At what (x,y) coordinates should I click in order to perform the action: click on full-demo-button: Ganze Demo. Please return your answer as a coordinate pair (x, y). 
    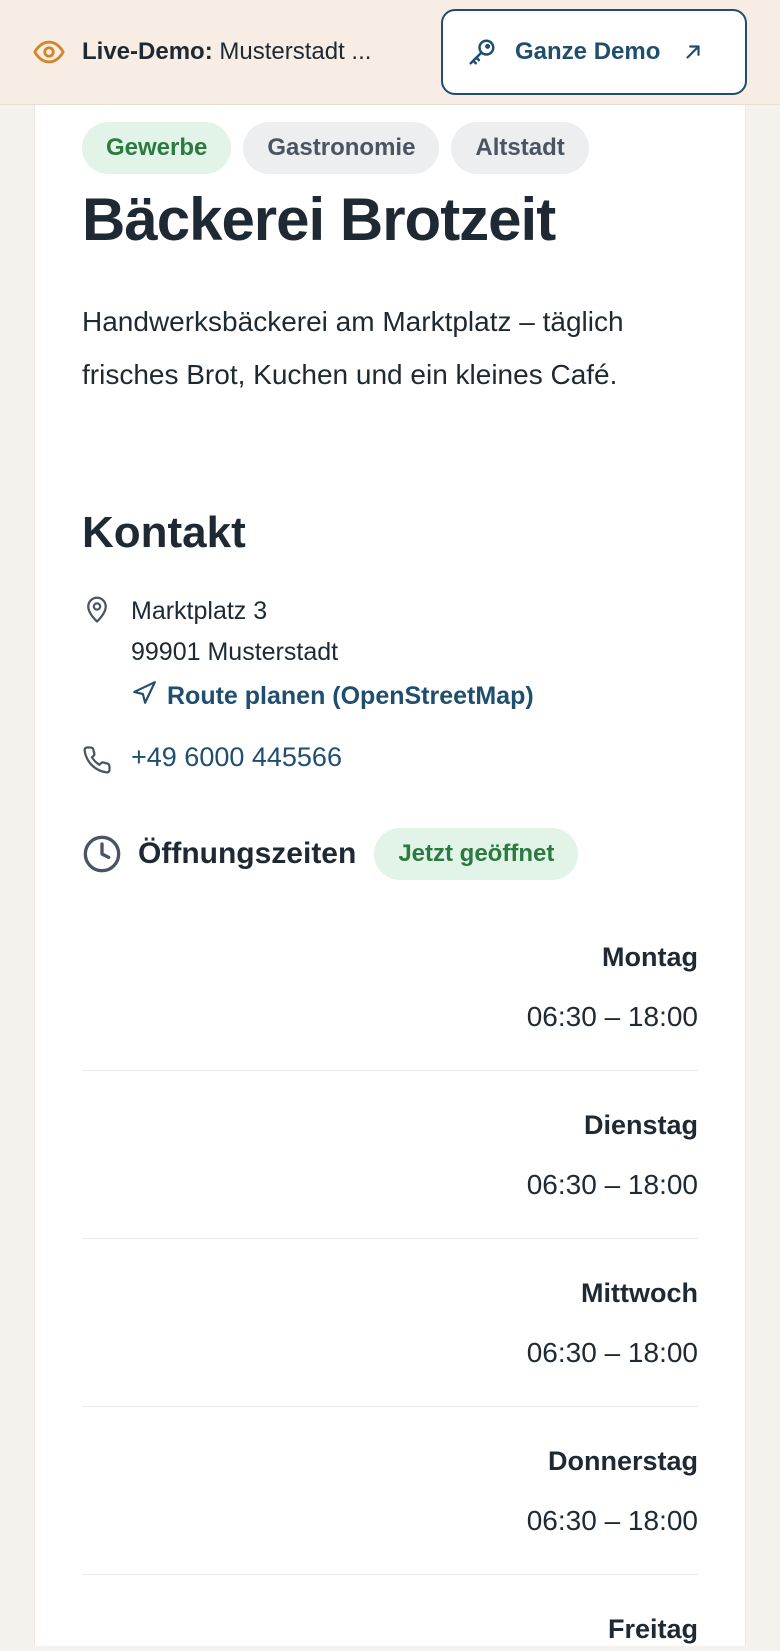
    Looking at the image, I should click on (594, 52).